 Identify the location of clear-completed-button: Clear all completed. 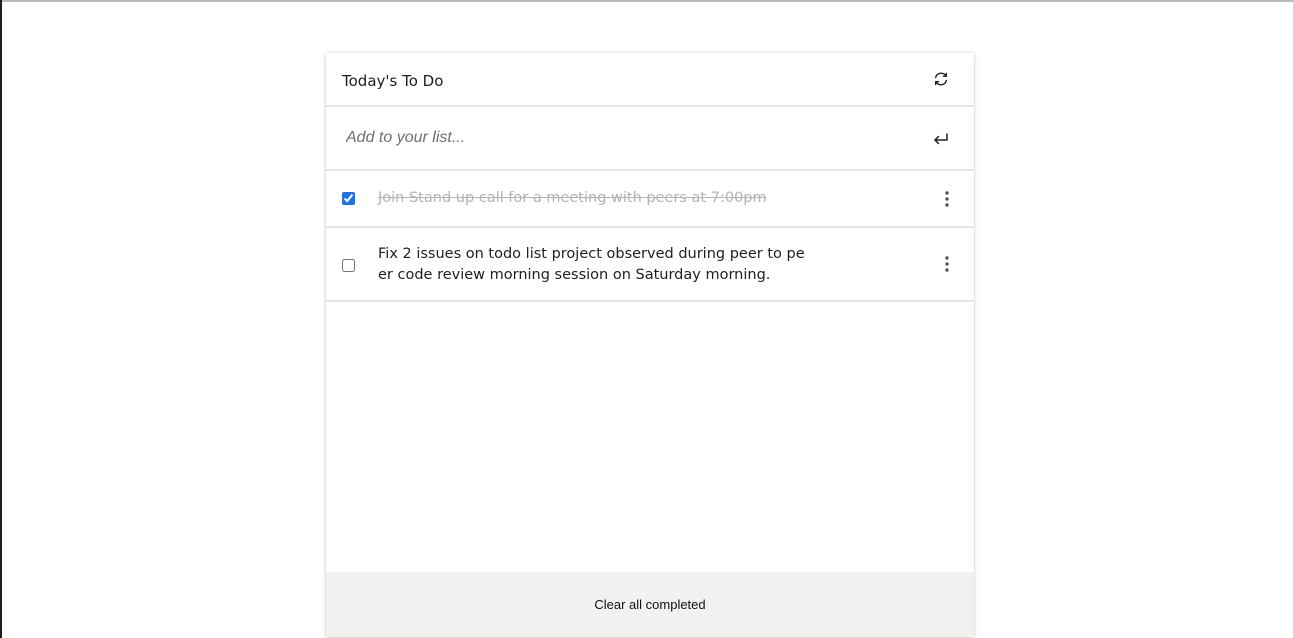
(649, 604).